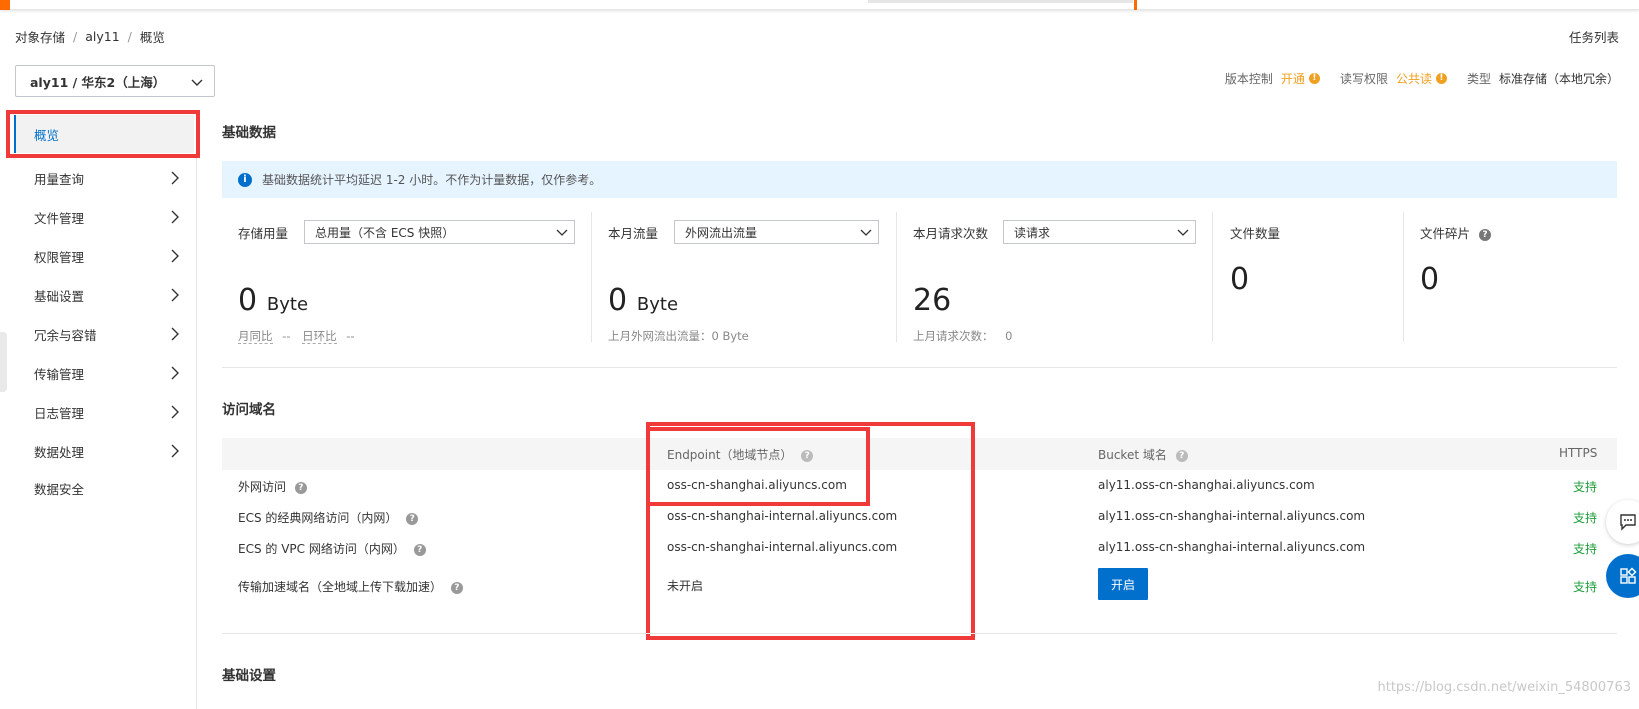  Describe the element at coordinates (245, 179) in the screenshot. I see `info-icon: i` at that location.